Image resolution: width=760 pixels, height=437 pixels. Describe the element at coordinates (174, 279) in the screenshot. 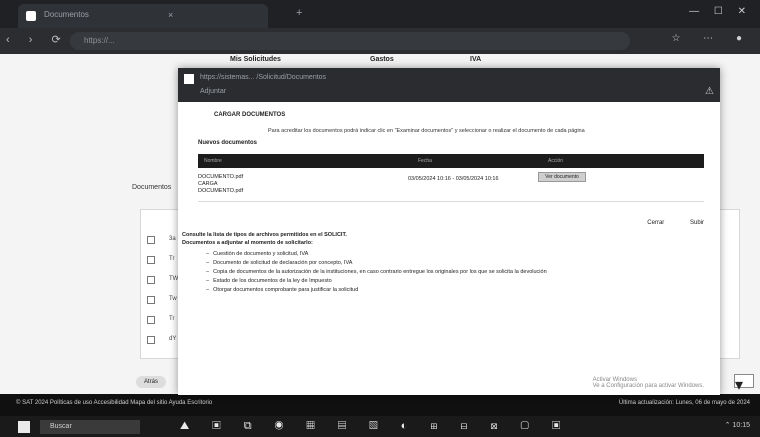

I see `row-cell: TW` at that location.